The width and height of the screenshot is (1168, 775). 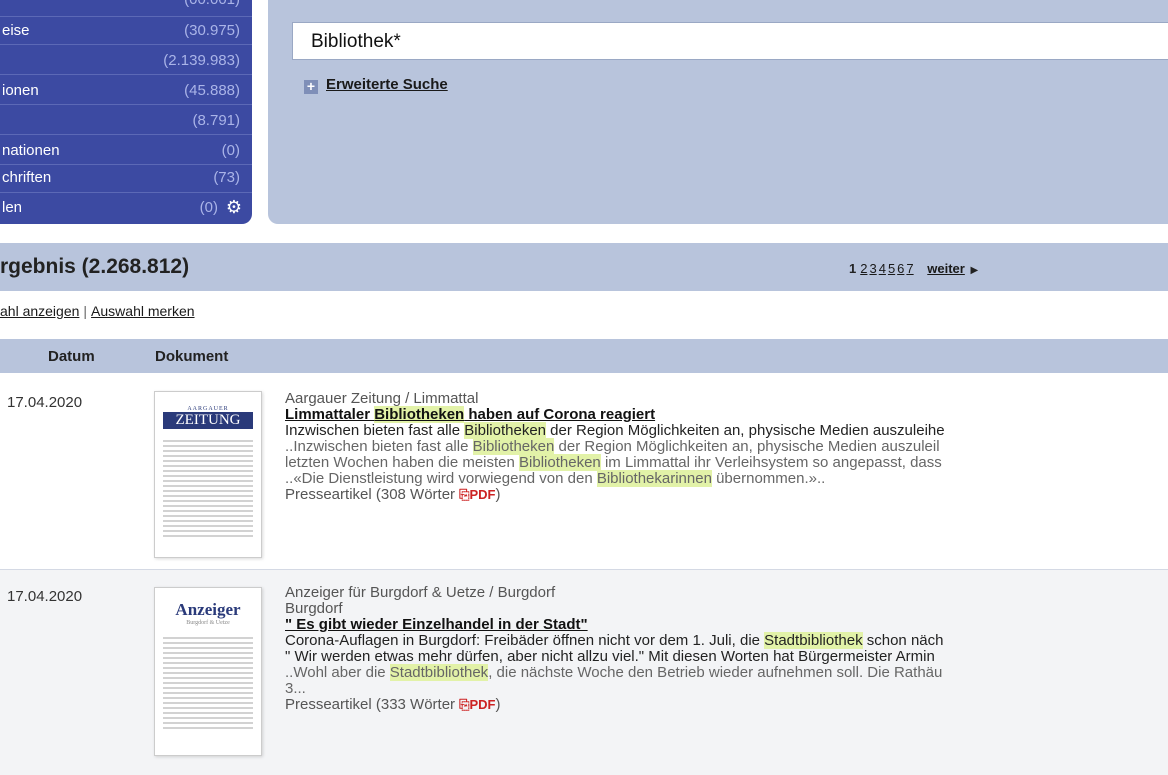 I want to click on document-source: Aargauer Zeitung / Limmattal, so click(x=382, y=399).